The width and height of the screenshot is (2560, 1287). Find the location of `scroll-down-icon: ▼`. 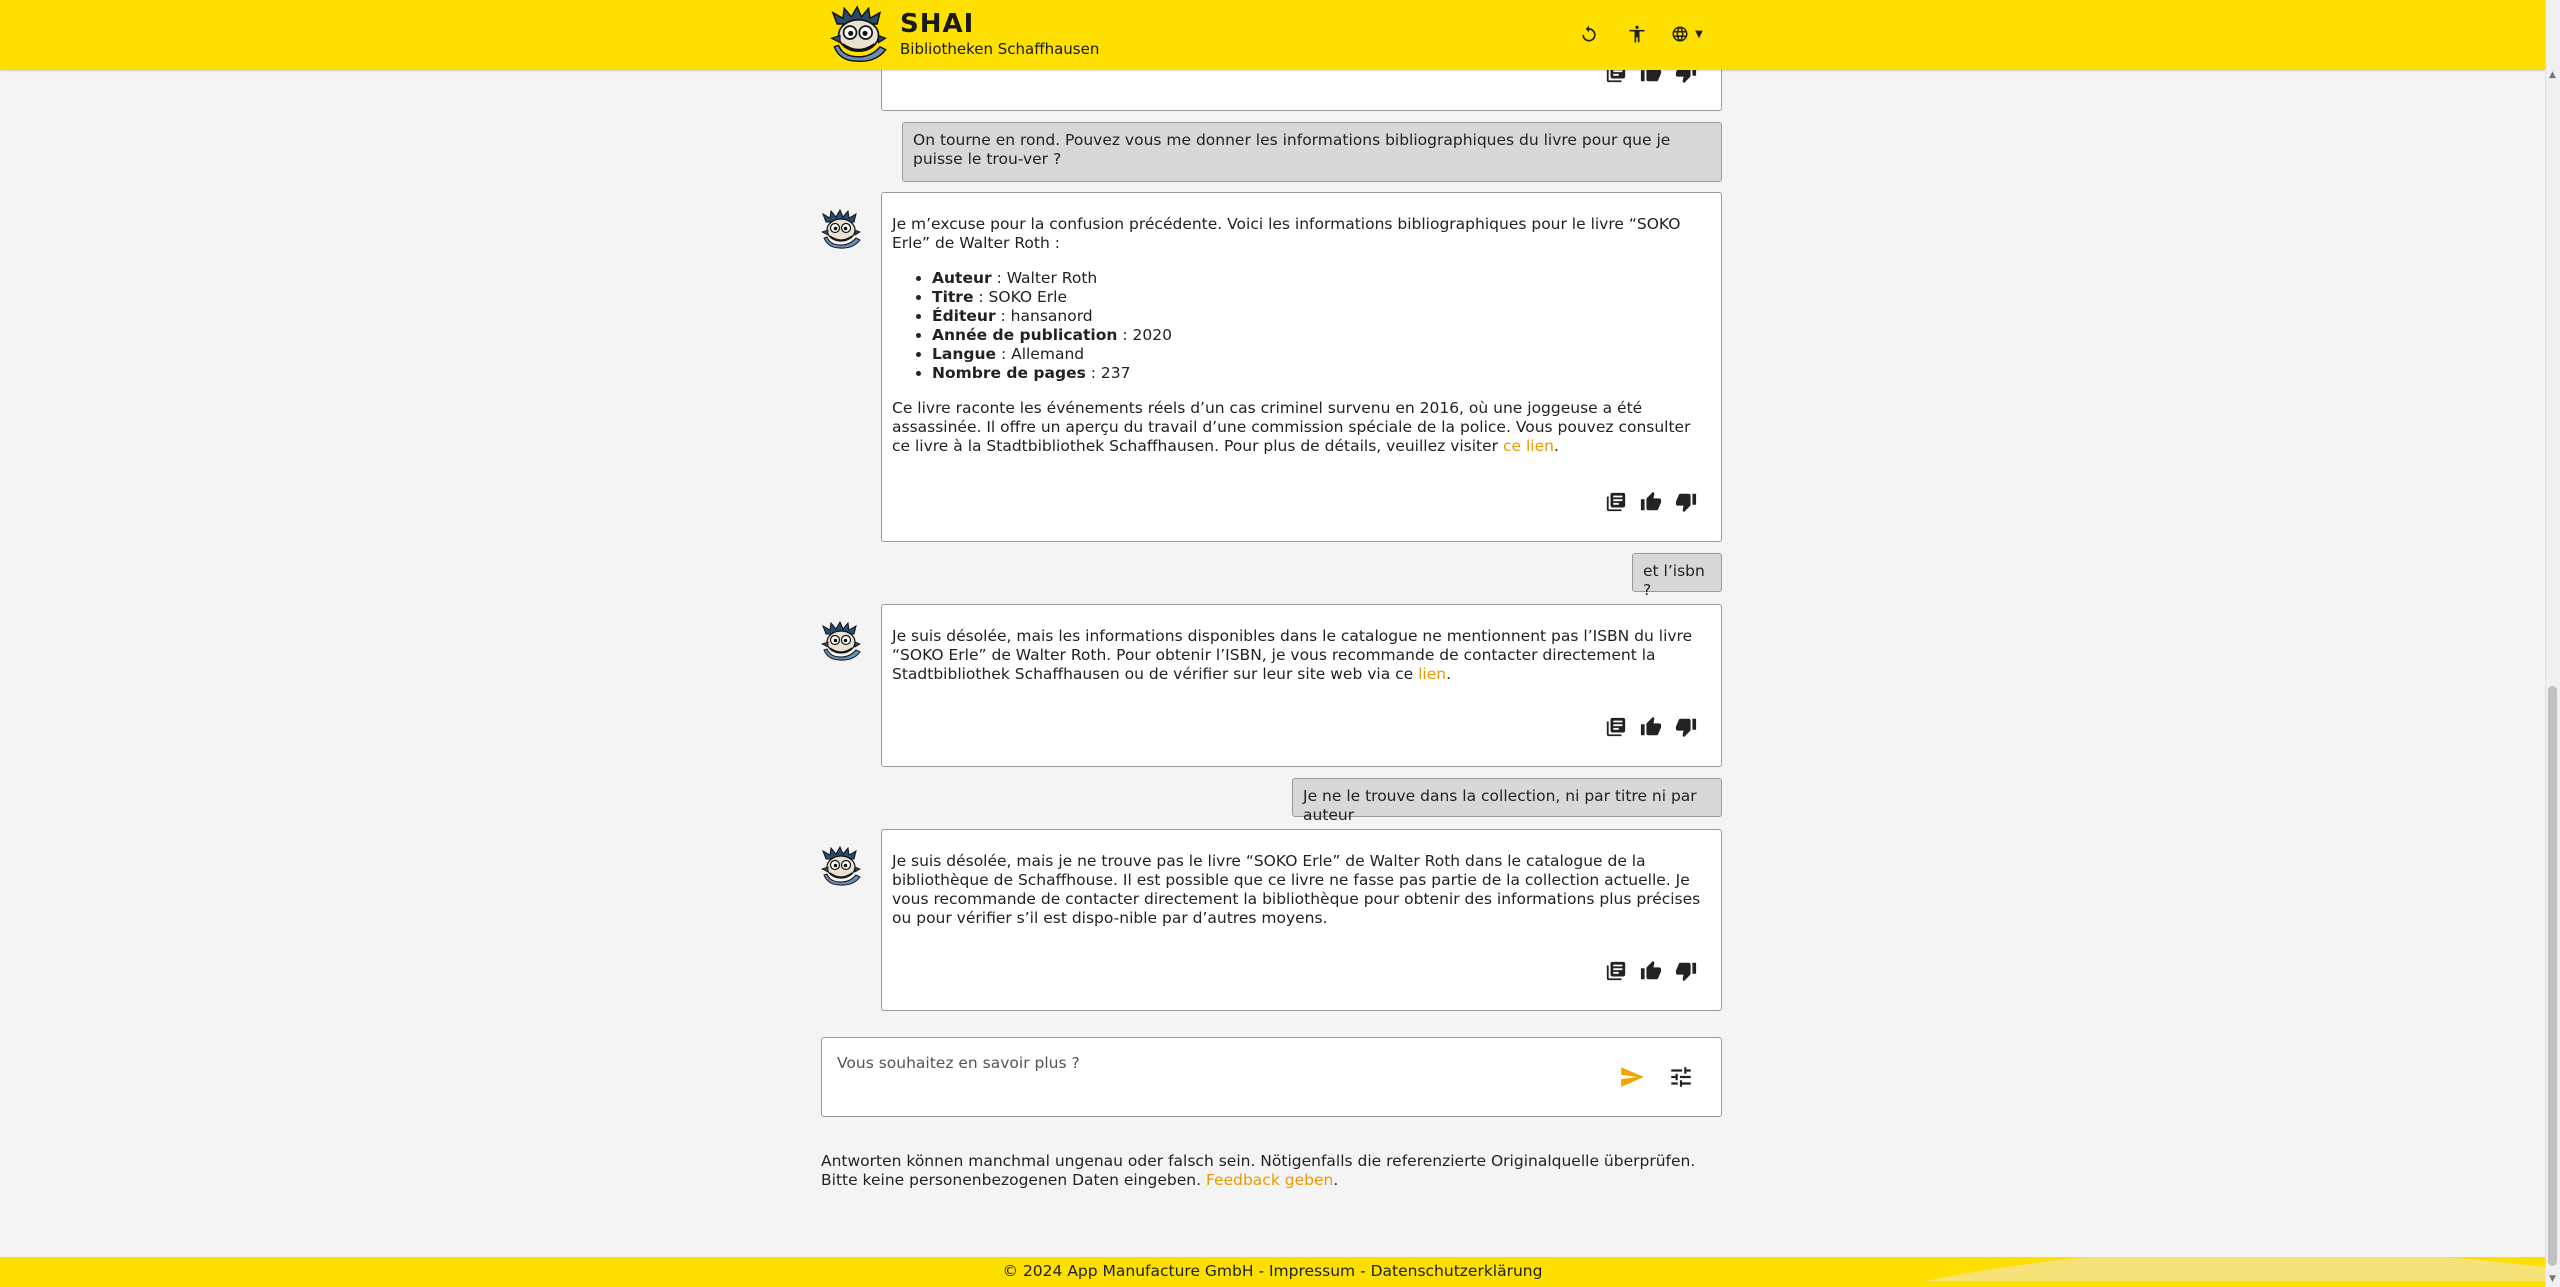

scroll-down-icon: ▼ is located at coordinates (2552, 1279).